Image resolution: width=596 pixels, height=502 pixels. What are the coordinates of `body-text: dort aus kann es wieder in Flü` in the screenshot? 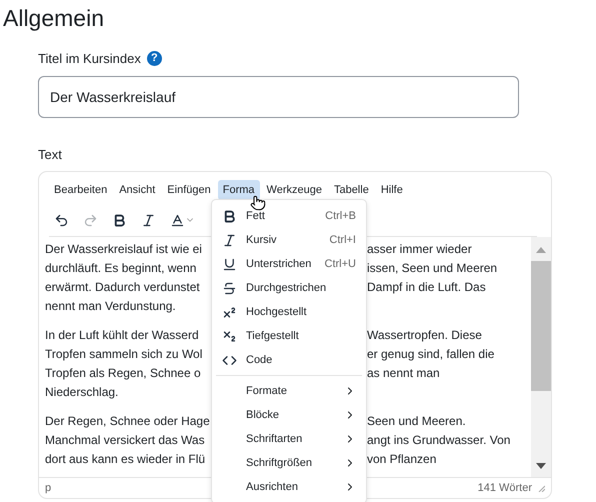 It's located at (125, 459).